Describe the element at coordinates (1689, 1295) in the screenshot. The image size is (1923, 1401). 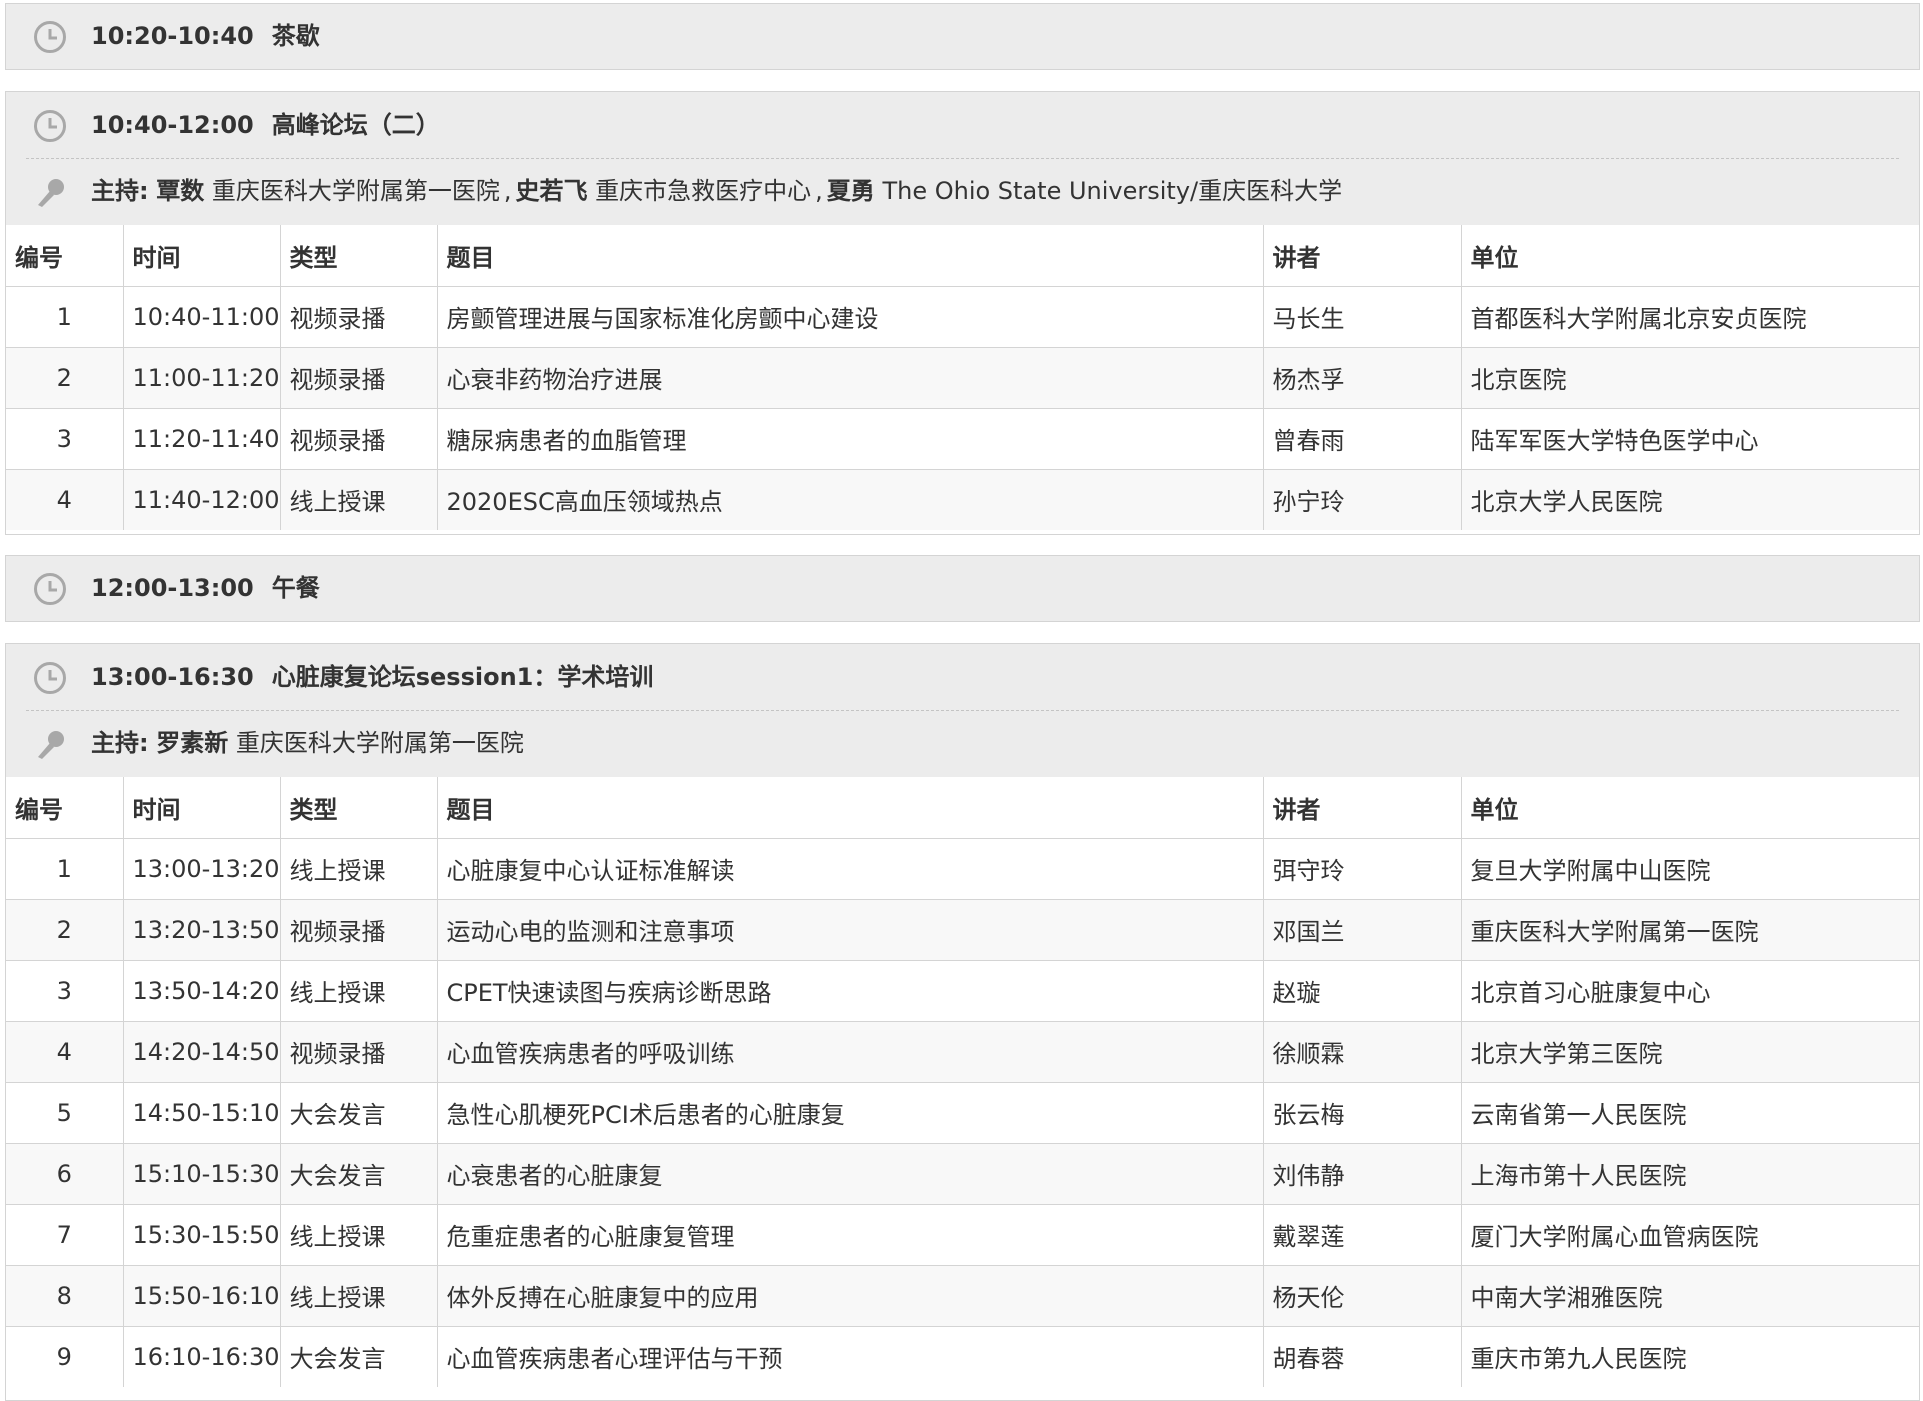
I see `cell-affiliation: 中南大学湘雅医院` at that location.